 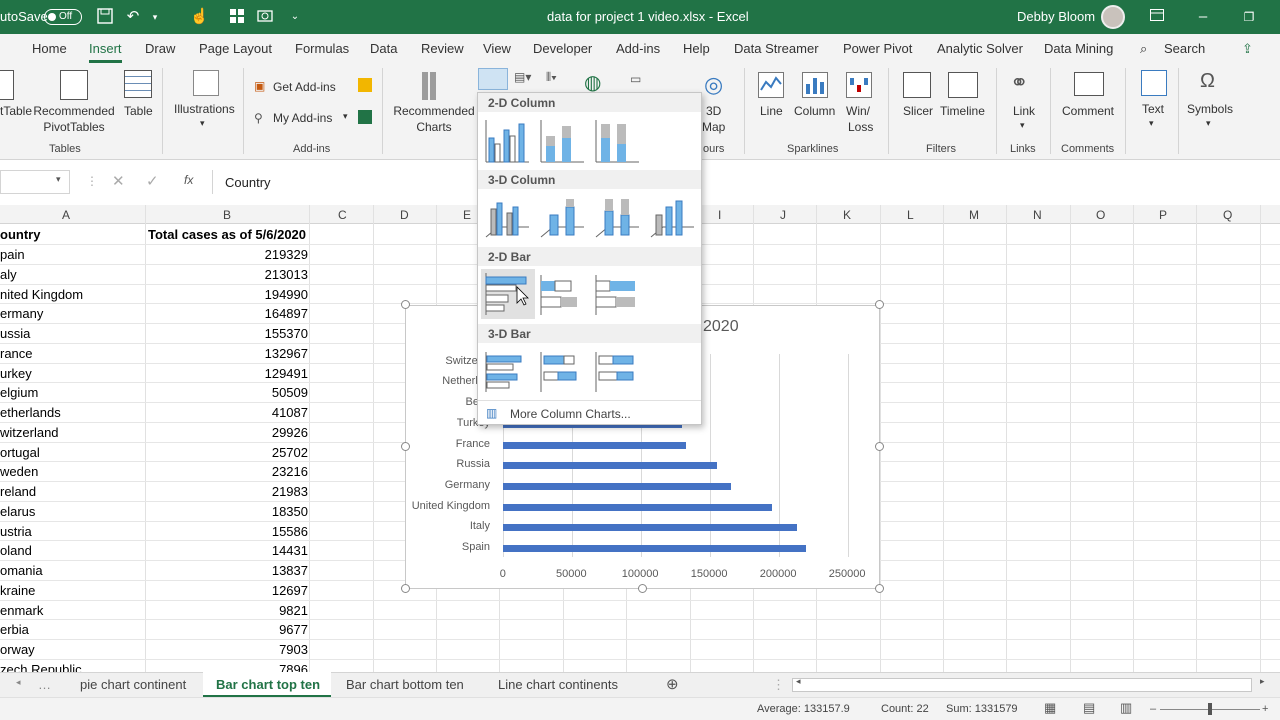 I want to click on insert-function-icon: fx, so click(x=188, y=180).